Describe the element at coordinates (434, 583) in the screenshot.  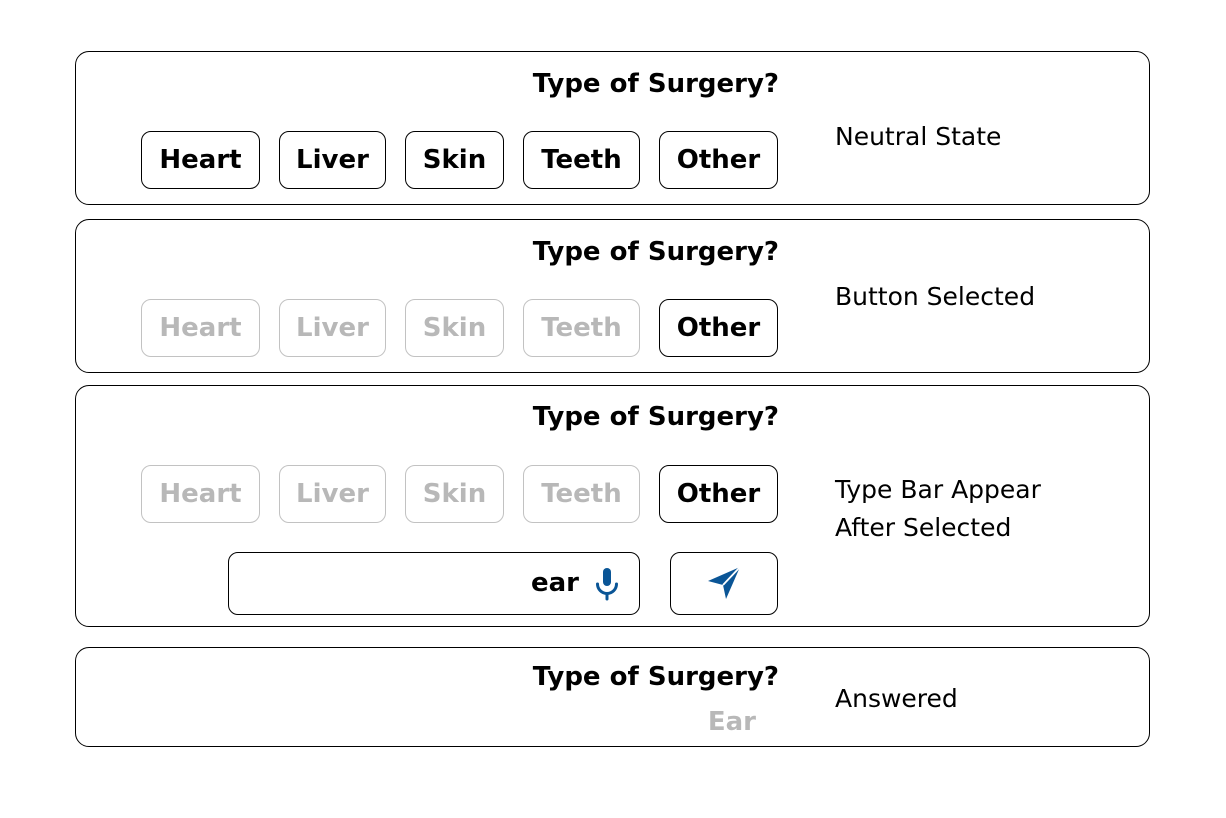
I see `answer-input: ear` at that location.